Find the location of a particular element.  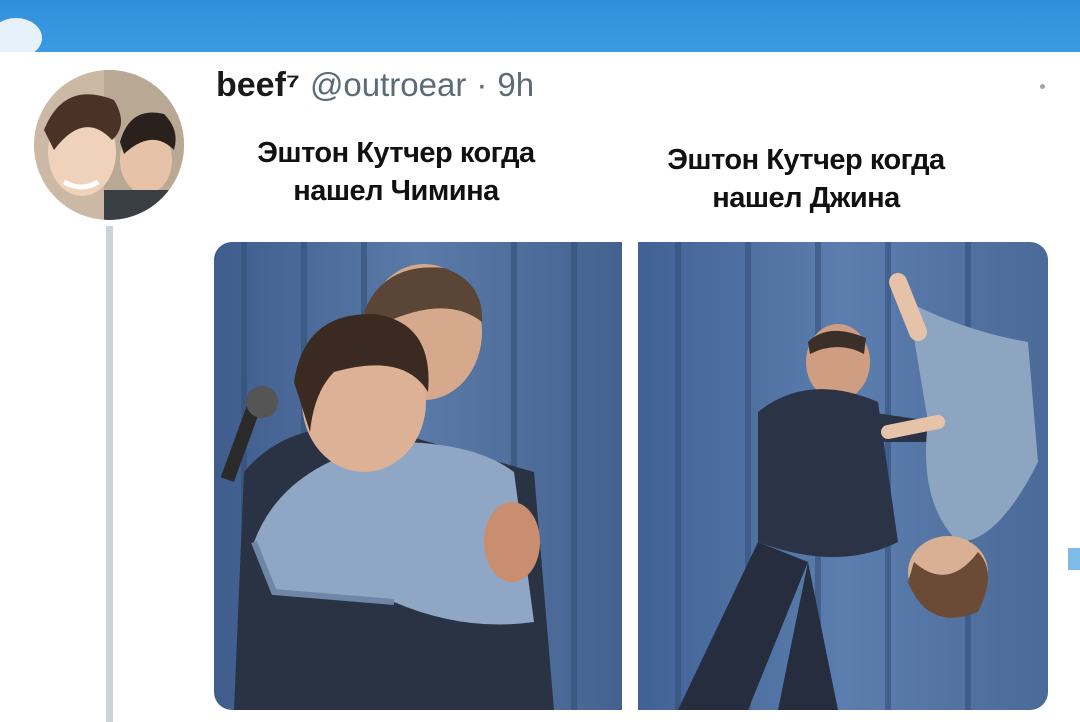

caption-right-line-2: нашел Джина is located at coordinates (806, 198).